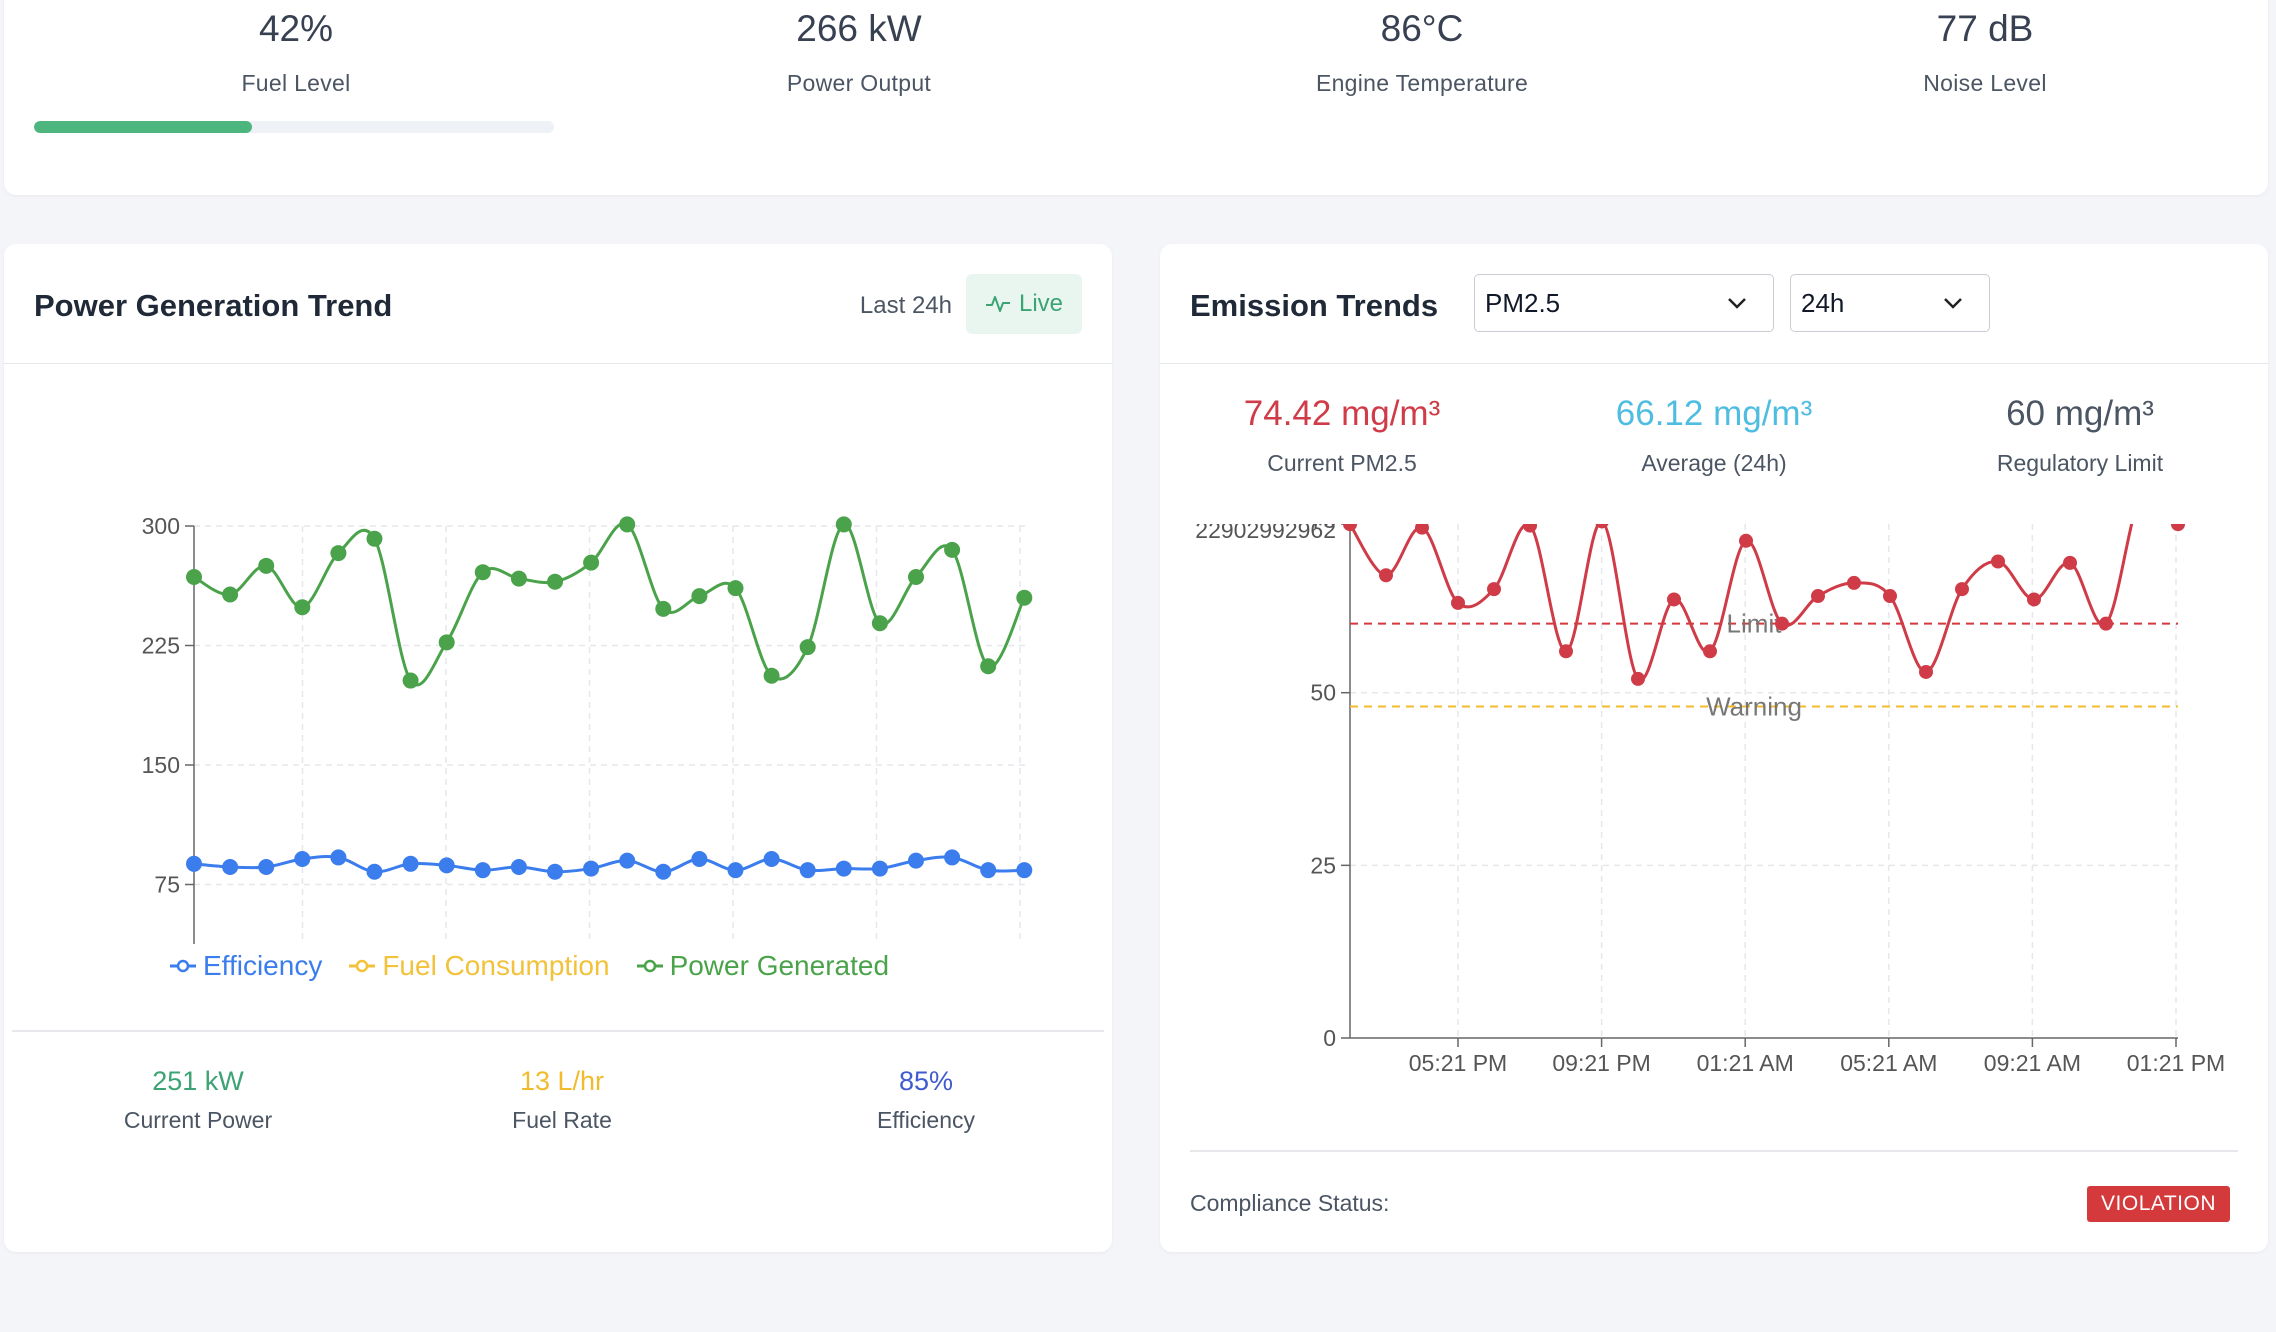  Describe the element at coordinates (296, 52) in the screenshot. I see `kpi-fuel: 42% Fuel Level` at that location.